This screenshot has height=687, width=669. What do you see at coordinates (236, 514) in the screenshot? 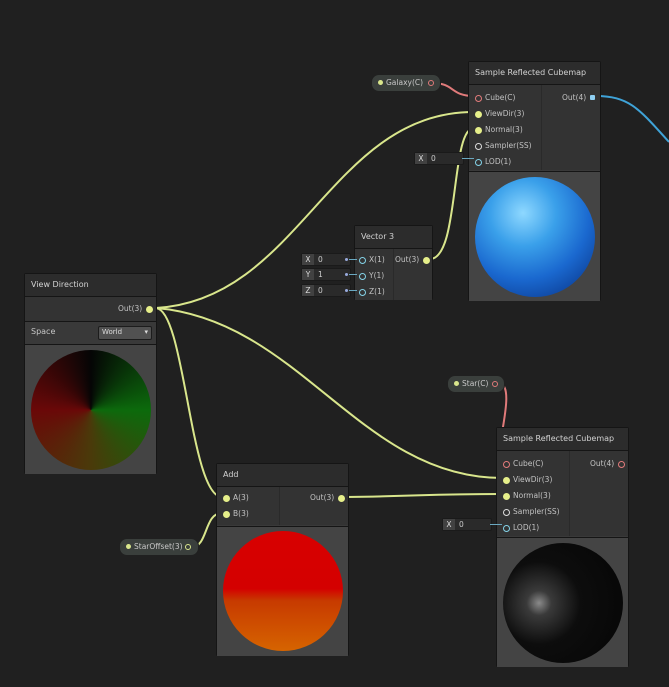
I see `port-b: B(3)` at bounding box center [236, 514].